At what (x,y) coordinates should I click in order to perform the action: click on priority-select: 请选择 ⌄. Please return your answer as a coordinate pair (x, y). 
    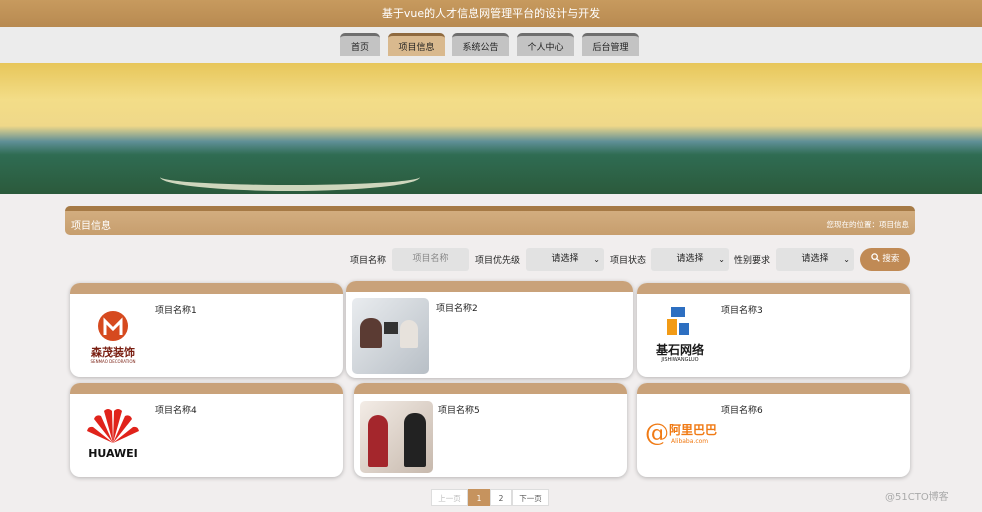
    Looking at the image, I should click on (565, 259).